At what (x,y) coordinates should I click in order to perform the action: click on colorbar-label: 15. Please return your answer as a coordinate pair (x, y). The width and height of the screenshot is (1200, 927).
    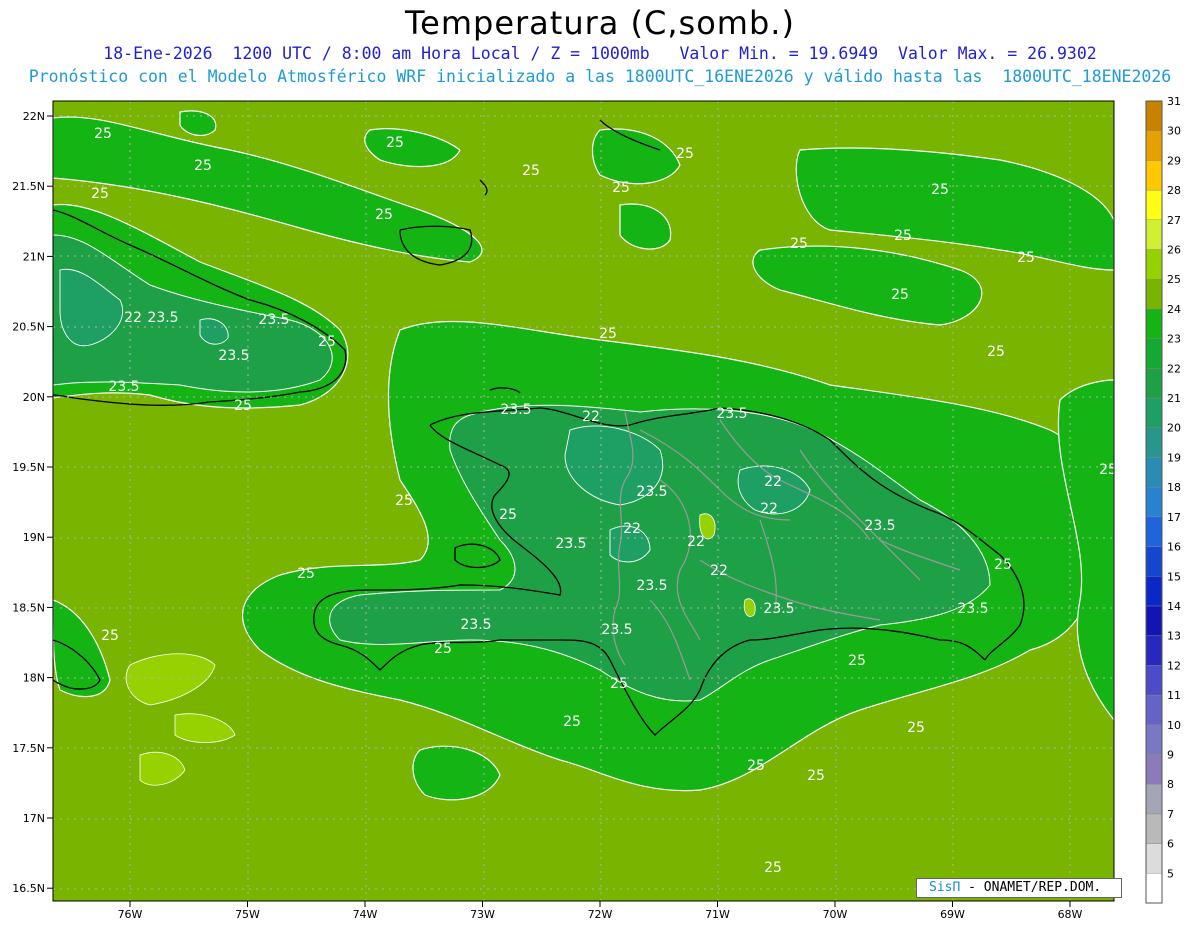
    Looking at the image, I should click on (1174, 576).